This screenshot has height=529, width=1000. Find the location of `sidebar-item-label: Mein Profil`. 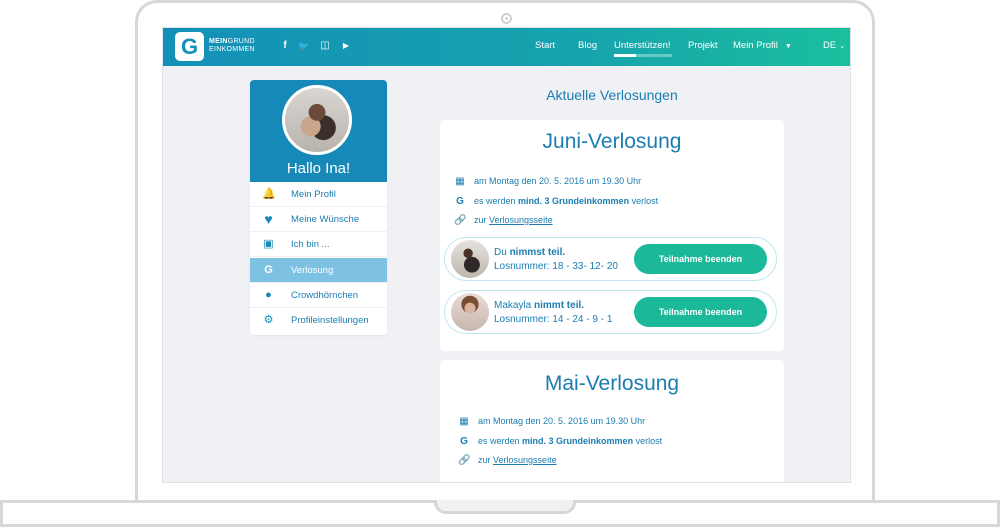

sidebar-item-label: Mein Profil is located at coordinates (313, 194).